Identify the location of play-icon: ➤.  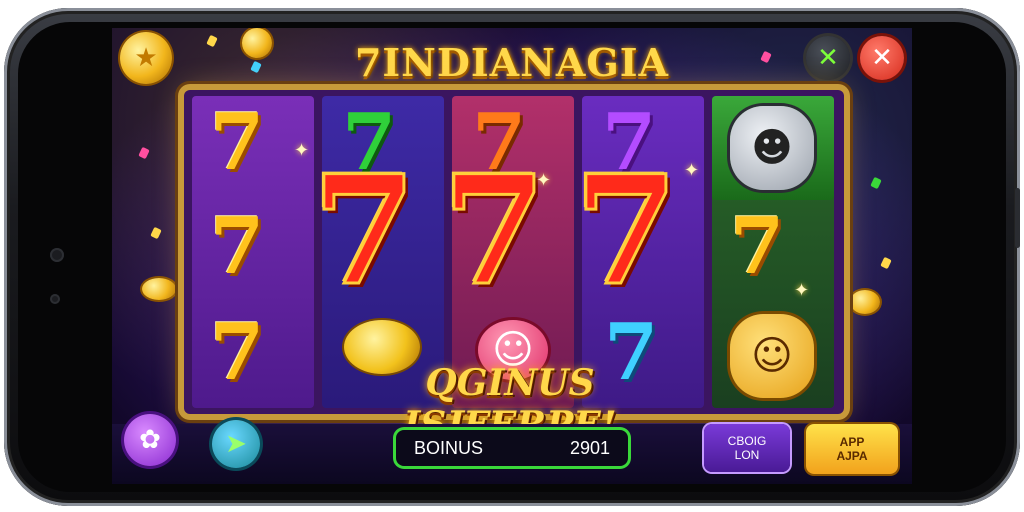
(236, 444).